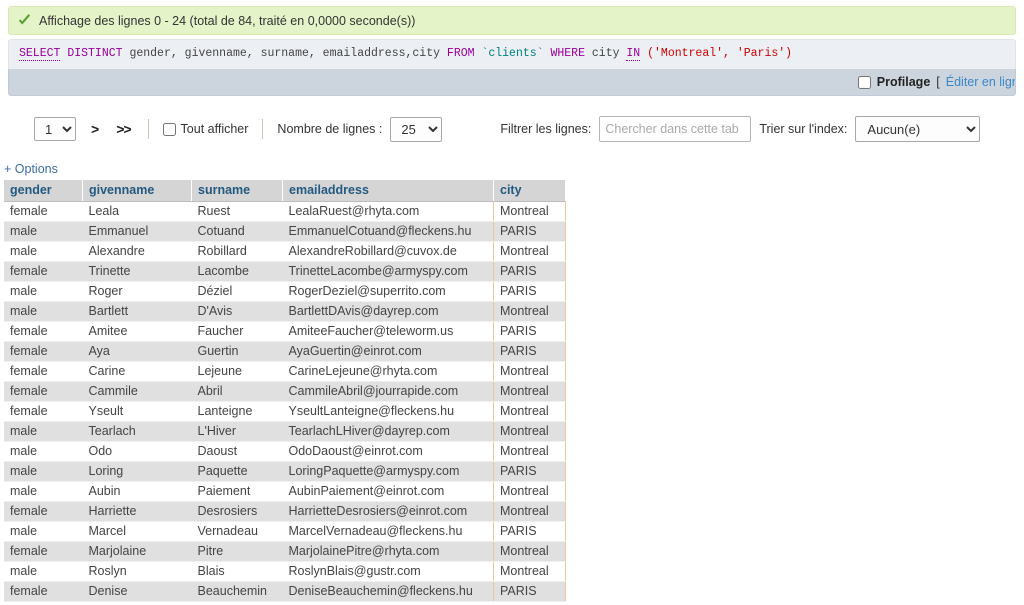 This screenshot has height=605, width=1024. Describe the element at coordinates (388, 212) in the screenshot. I see `cell-emailaddress: LealaRuest@rhyta.com` at that location.